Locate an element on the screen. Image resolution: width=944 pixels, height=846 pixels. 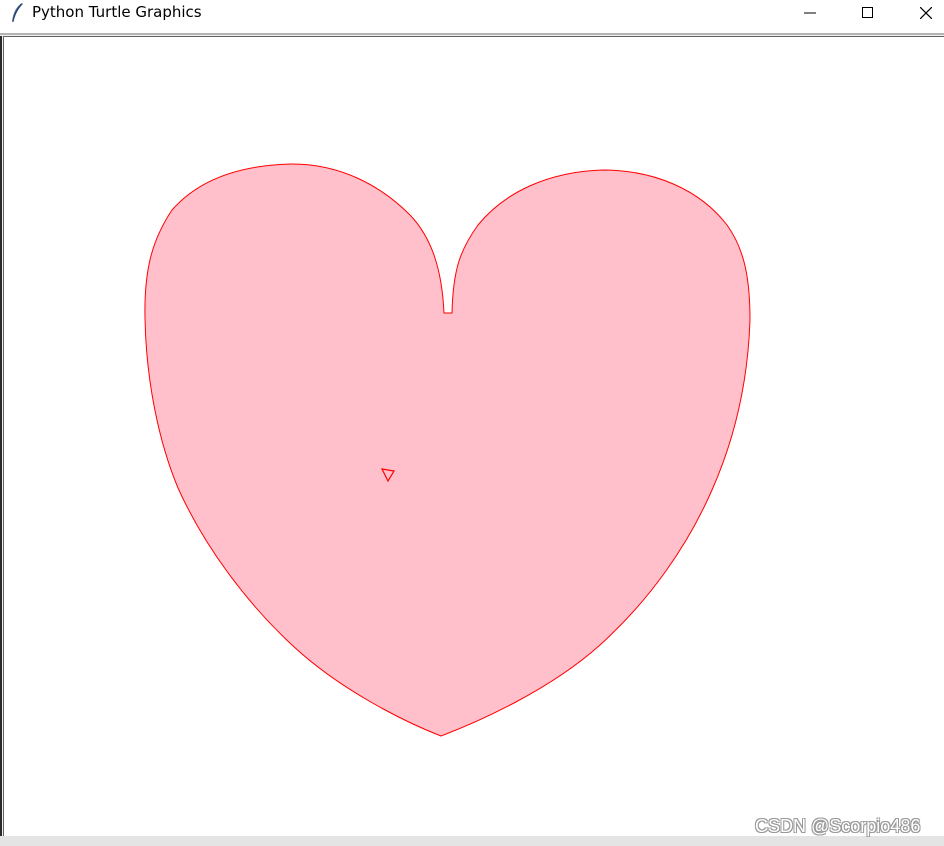
watermark: CSDN @Scorpio486 is located at coordinates (838, 826).